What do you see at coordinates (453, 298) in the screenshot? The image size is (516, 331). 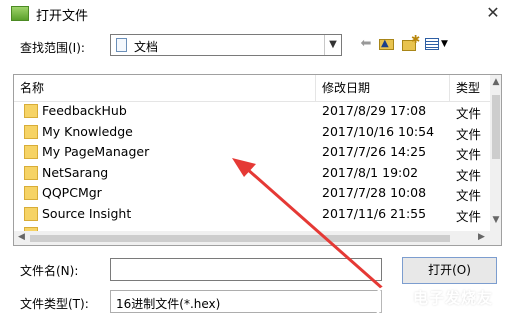 I see `watermark-text: 电子发烧友` at bounding box center [453, 298].